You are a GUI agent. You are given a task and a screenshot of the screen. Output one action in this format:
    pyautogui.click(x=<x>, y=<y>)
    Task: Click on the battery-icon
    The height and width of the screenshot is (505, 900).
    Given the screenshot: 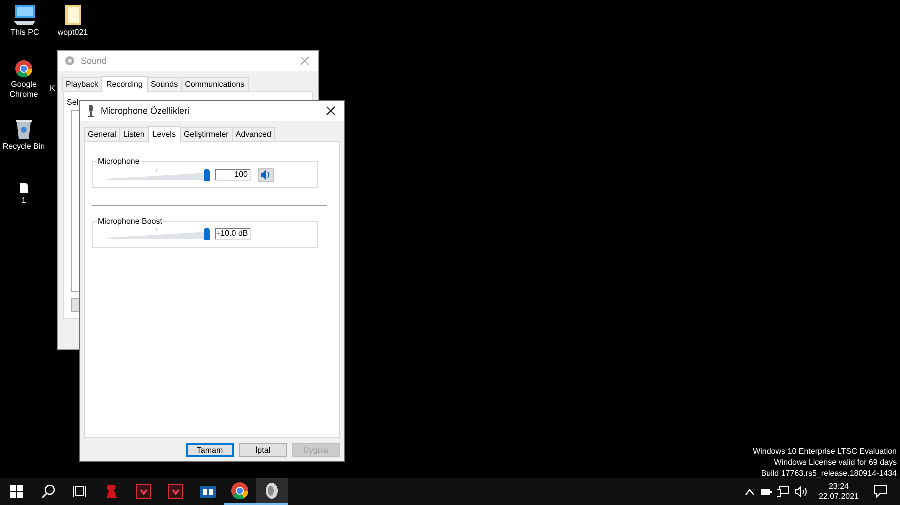 What is the action you would take?
    pyautogui.click(x=766, y=491)
    